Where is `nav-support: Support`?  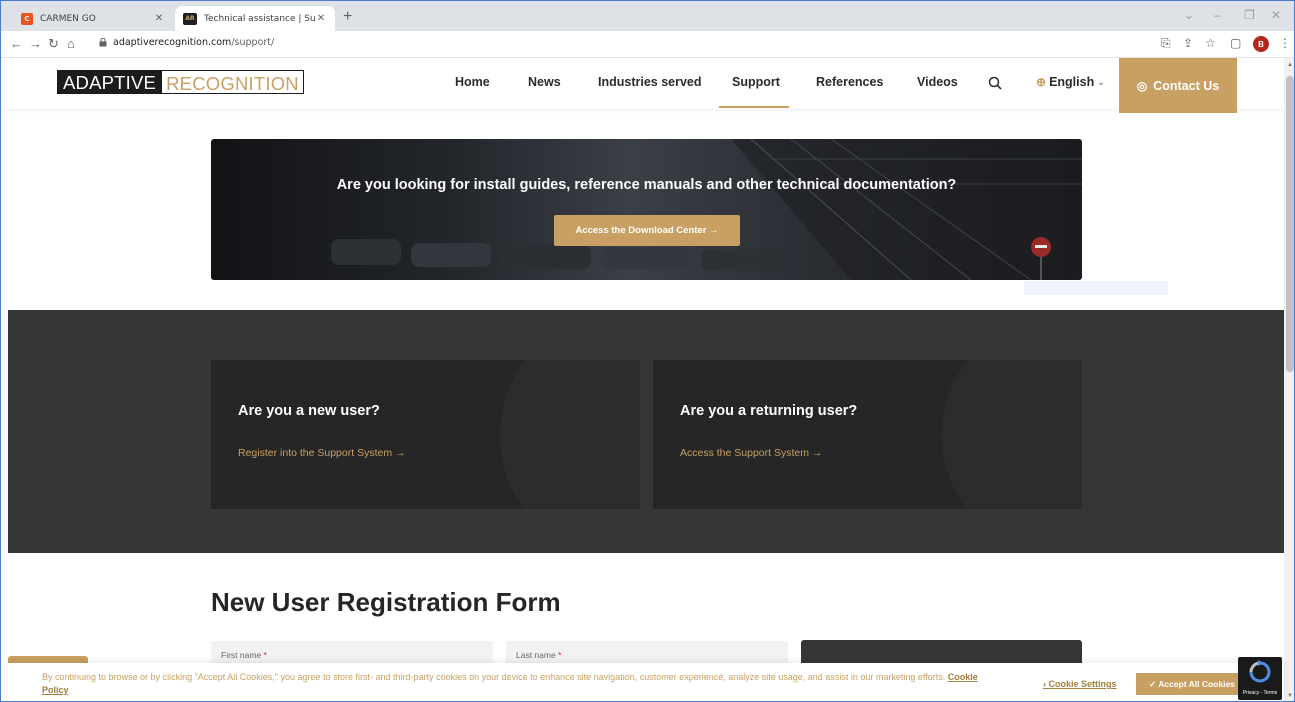 nav-support: Support is located at coordinates (756, 82).